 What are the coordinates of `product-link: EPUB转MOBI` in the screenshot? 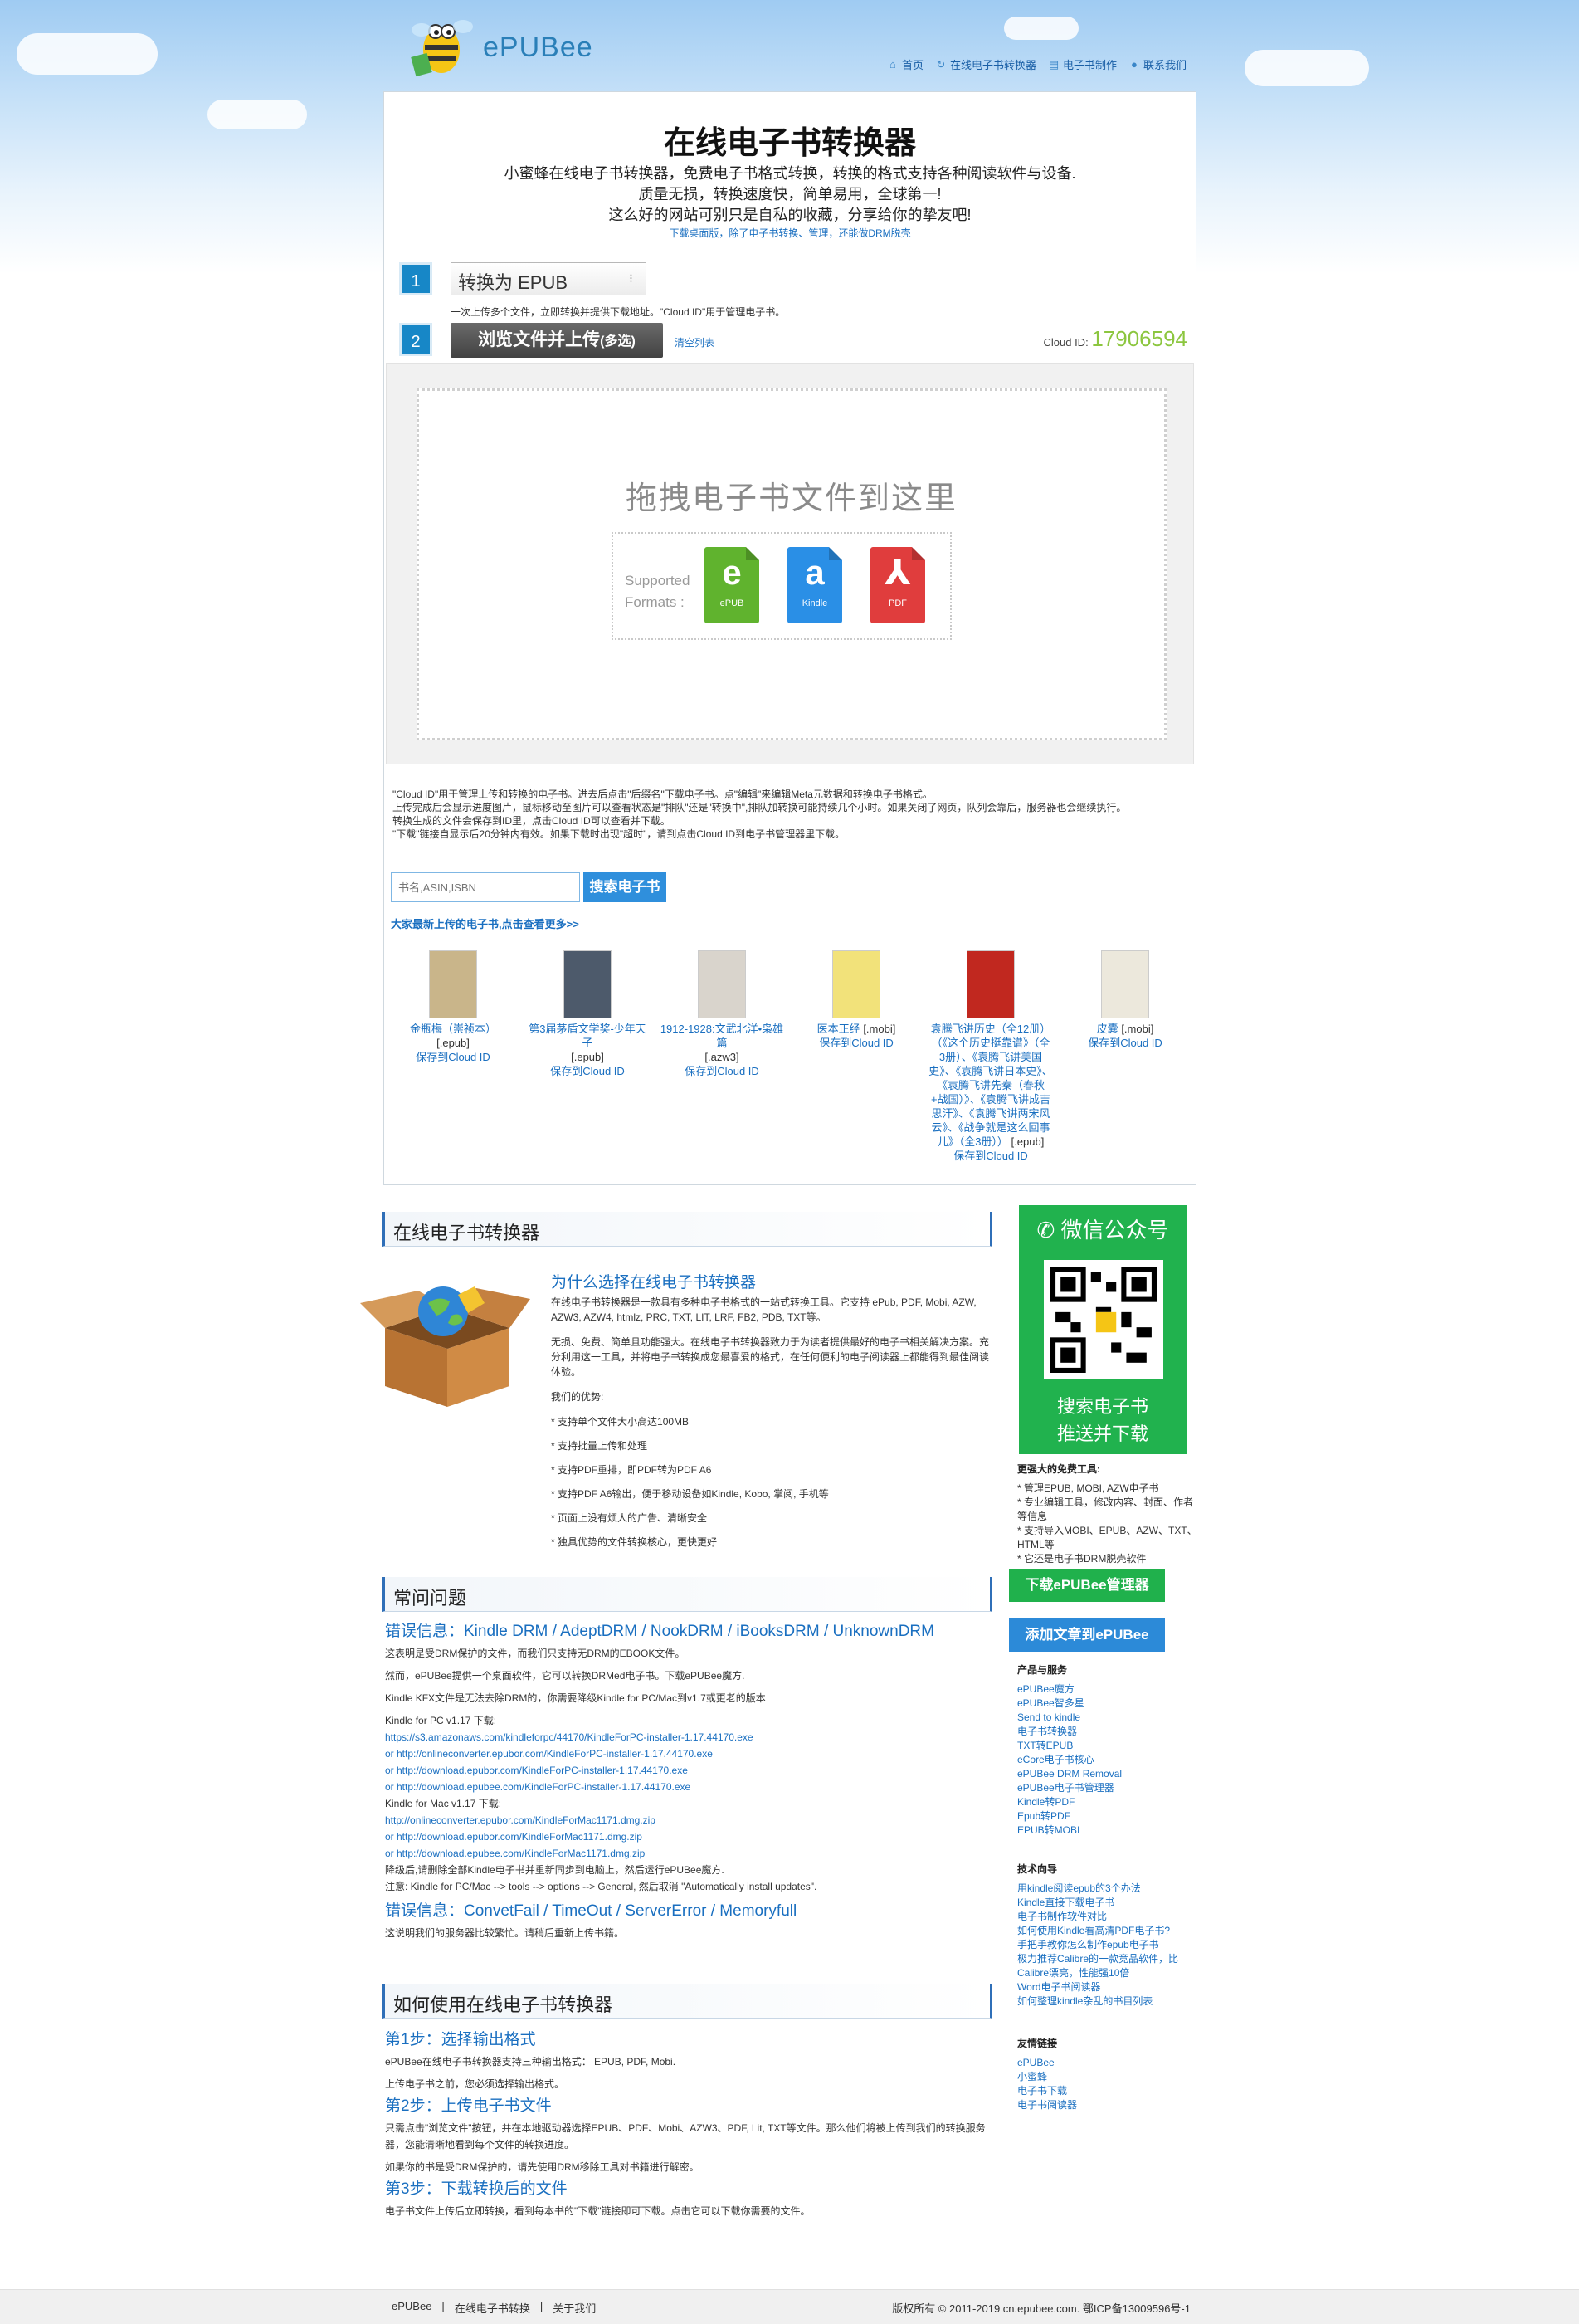 It's located at (1109, 1831).